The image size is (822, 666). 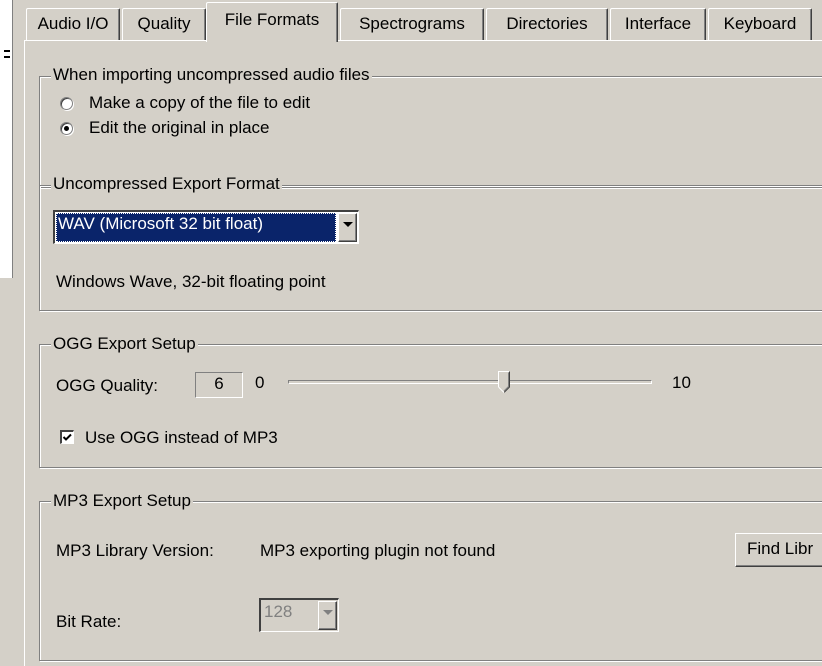 I want to click on radio-edit-in-place, so click(x=66, y=128).